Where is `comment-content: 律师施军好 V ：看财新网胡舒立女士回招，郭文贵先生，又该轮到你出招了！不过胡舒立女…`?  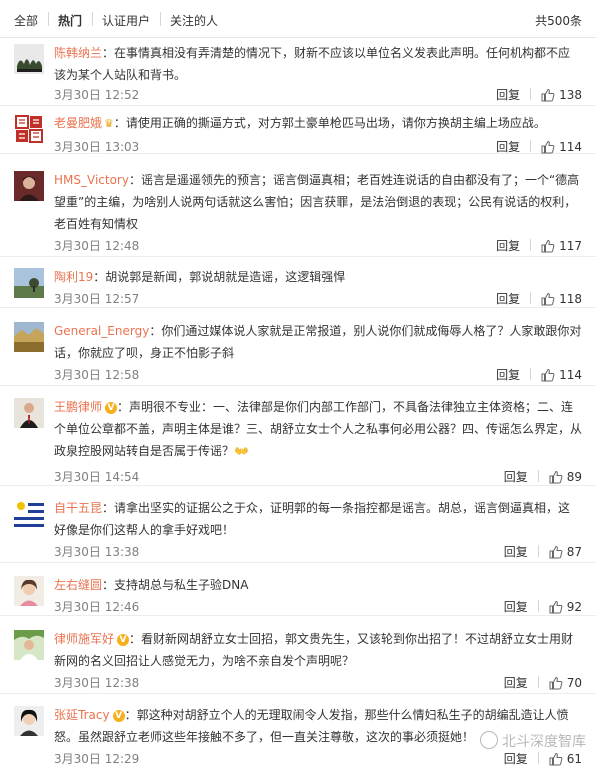
comment-content: 律师施军好 V ：看财新网胡舒立女士回招，郭文贵先生，又该轮到你出招了！不过胡舒立女… is located at coordinates (318, 650).